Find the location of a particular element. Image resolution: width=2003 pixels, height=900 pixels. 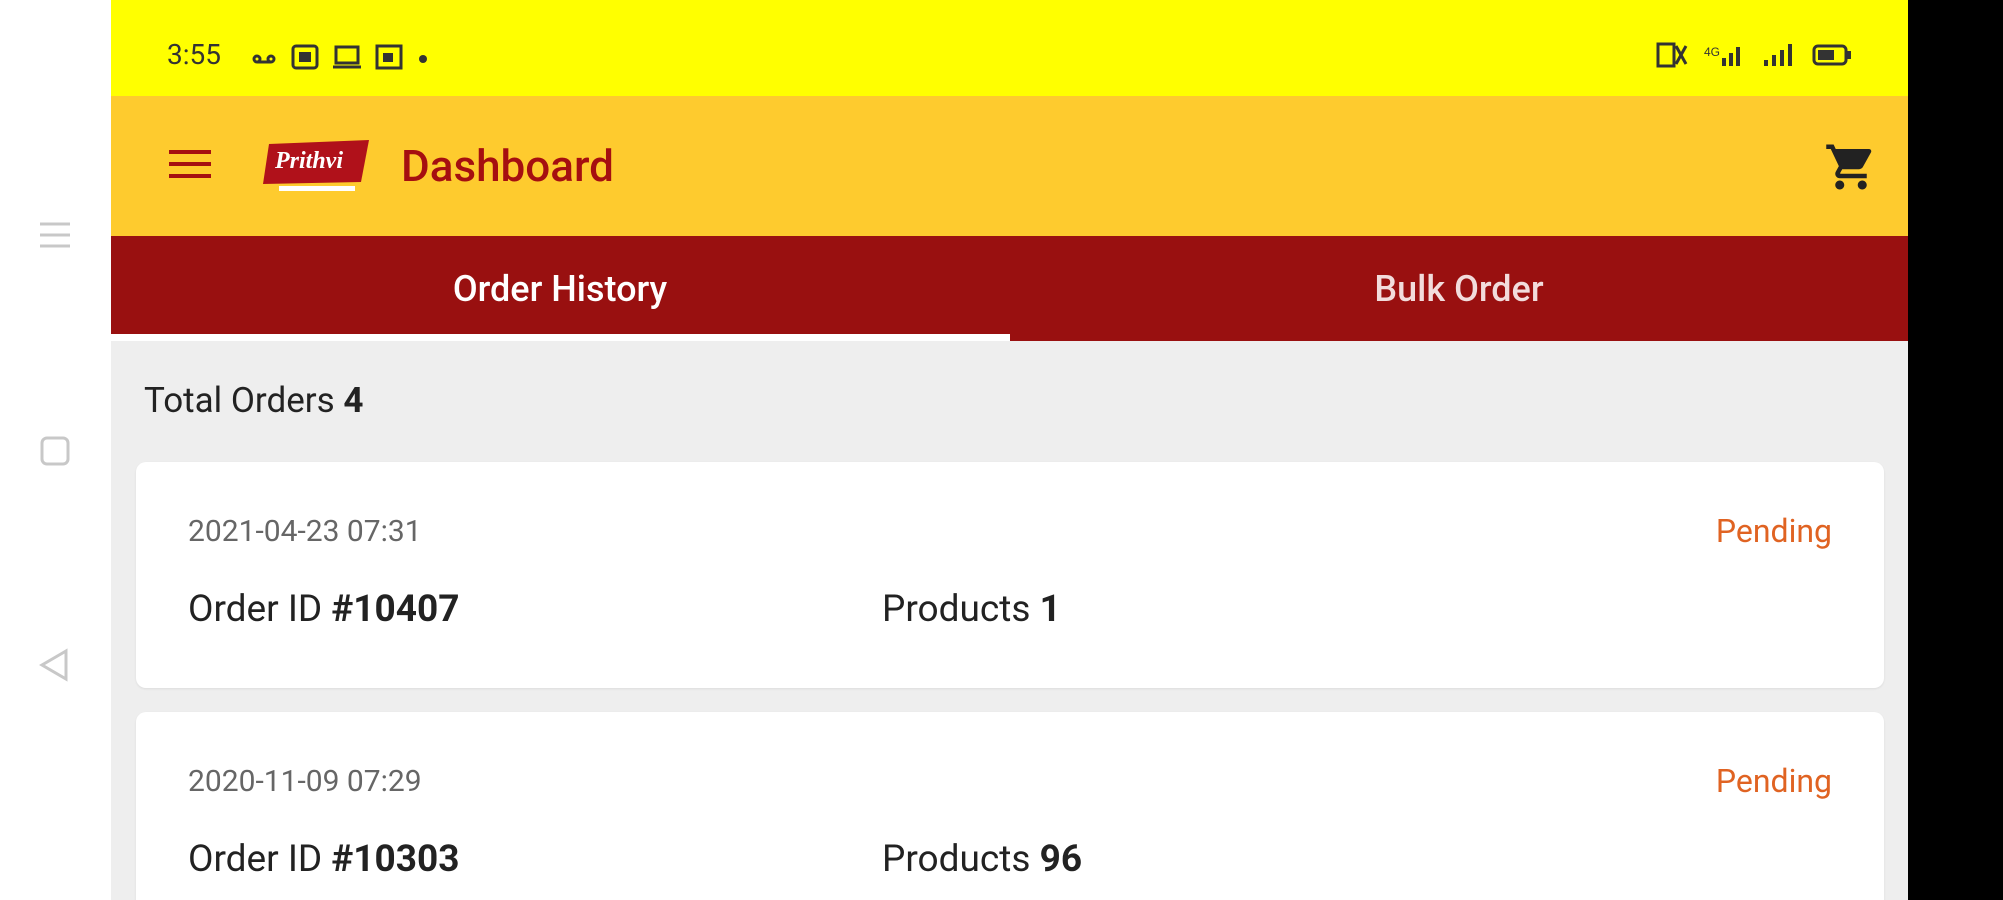

tab-order-history: Order History is located at coordinates (560, 288).